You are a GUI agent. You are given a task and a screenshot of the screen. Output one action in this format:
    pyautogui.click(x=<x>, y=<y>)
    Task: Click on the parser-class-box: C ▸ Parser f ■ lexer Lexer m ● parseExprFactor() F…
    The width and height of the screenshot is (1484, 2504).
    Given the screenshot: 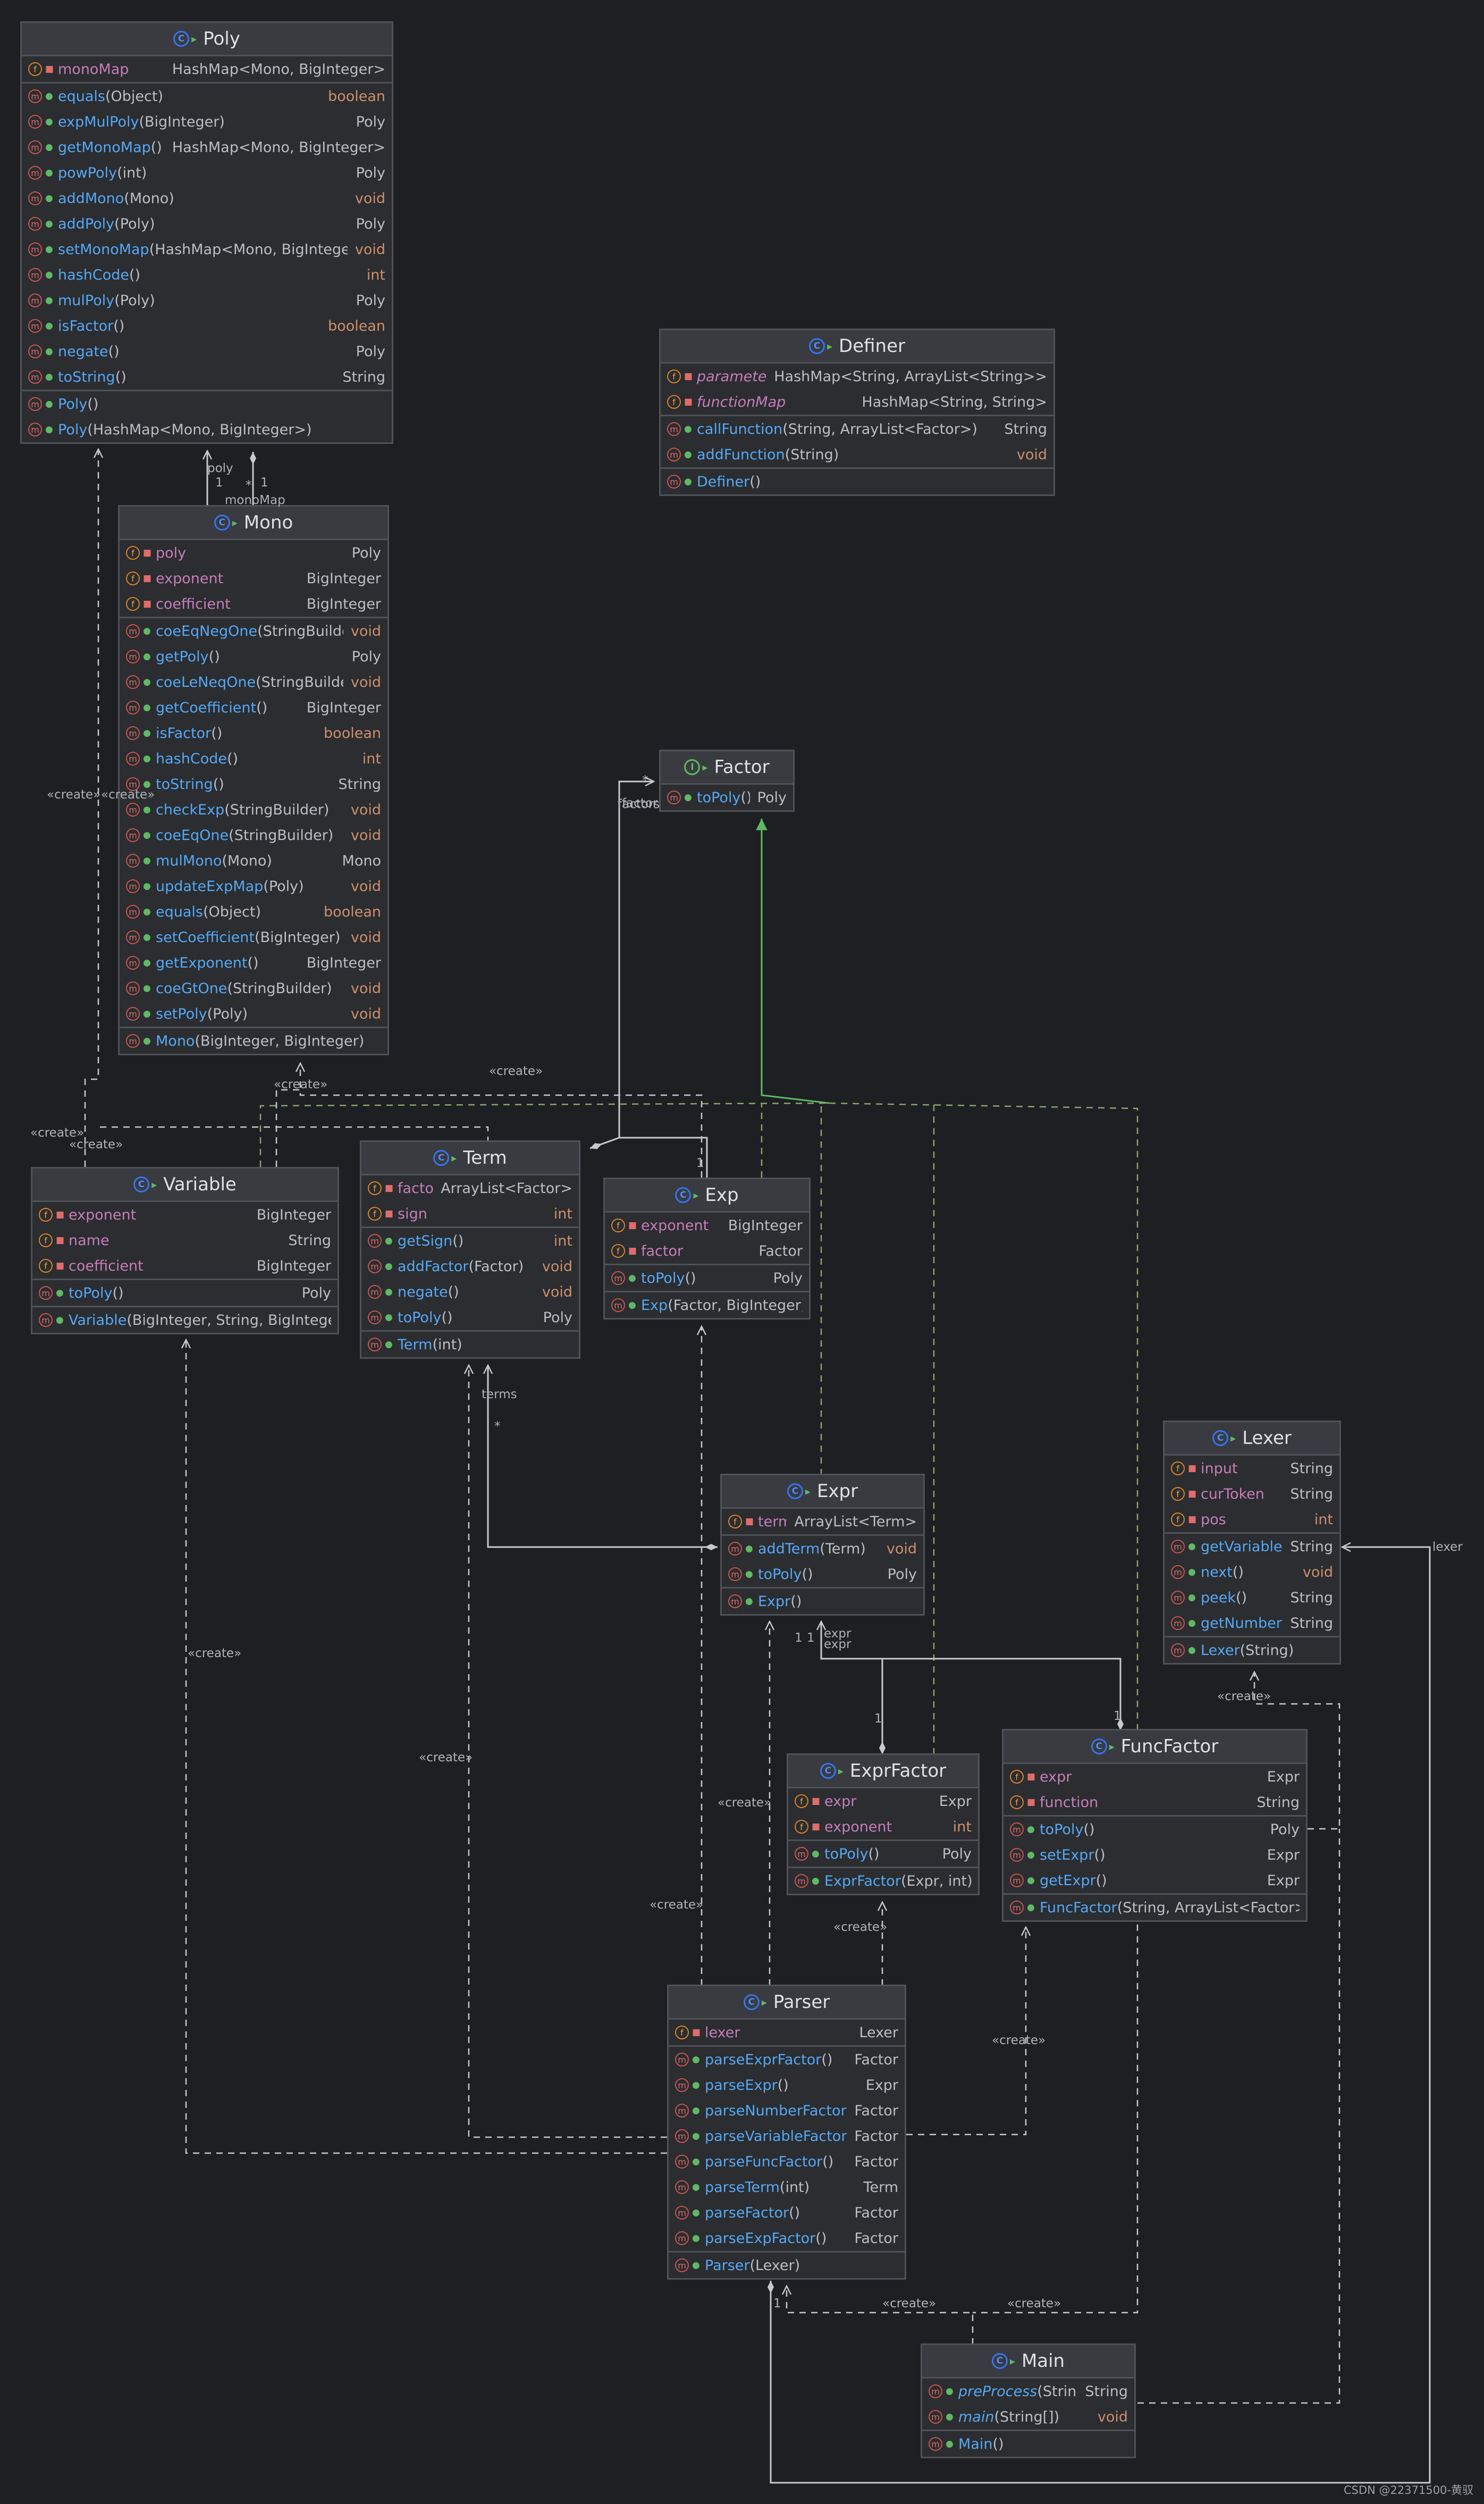 What is the action you would take?
    pyautogui.click(x=786, y=2132)
    